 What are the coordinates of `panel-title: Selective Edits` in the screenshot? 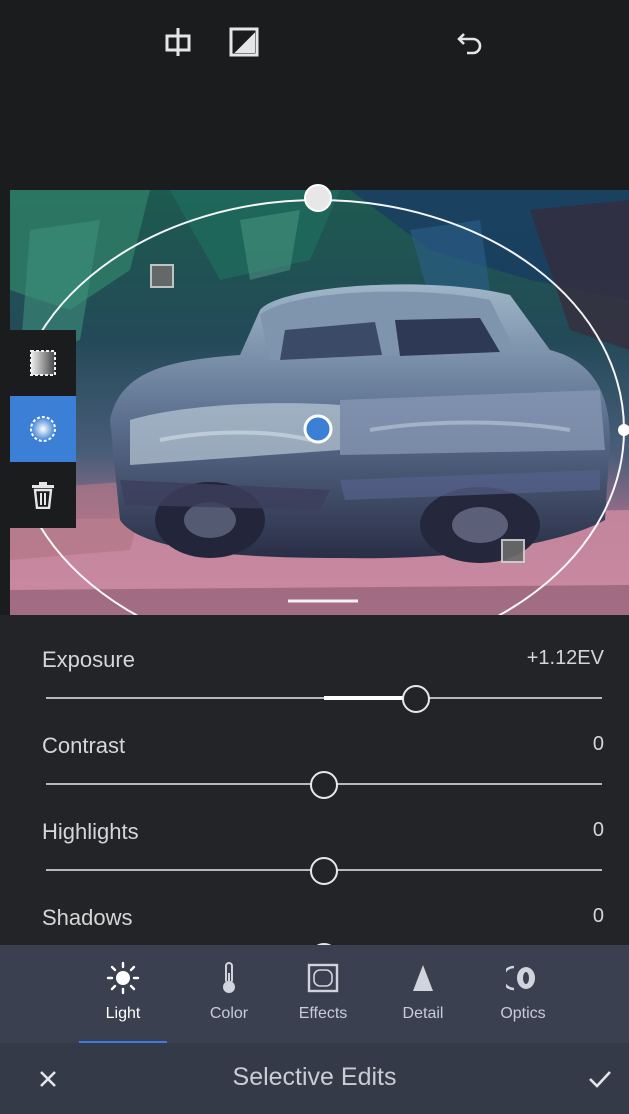 It's located at (314, 1077).